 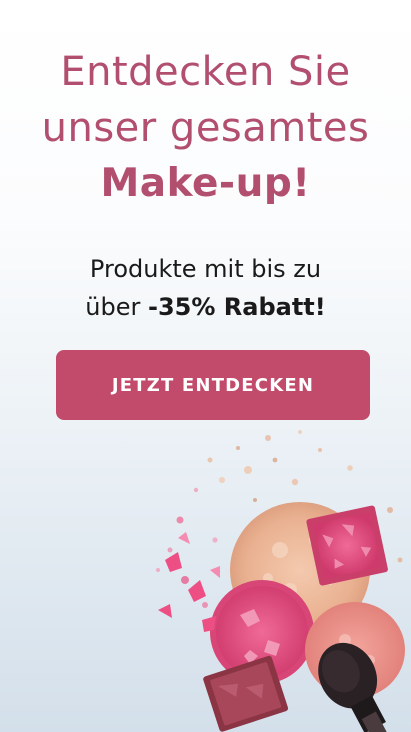 I want to click on discount-highlight: -35% Rabatt!, so click(x=237, y=307).